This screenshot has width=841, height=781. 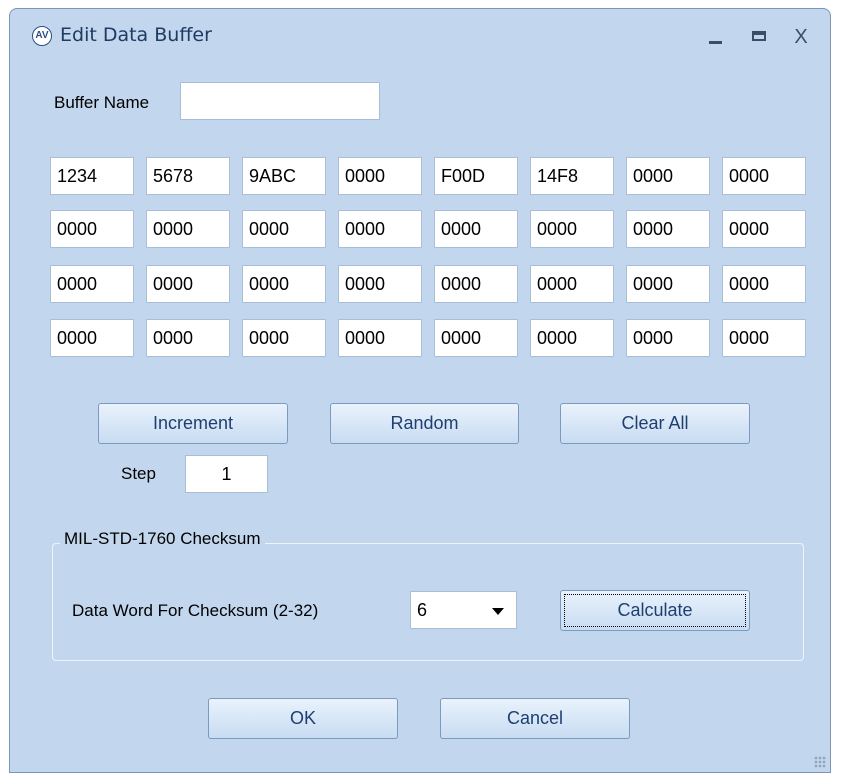 What do you see at coordinates (420, 29) in the screenshot?
I see `title-bar: AV Edit Data Buffer X` at bounding box center [420, 29].